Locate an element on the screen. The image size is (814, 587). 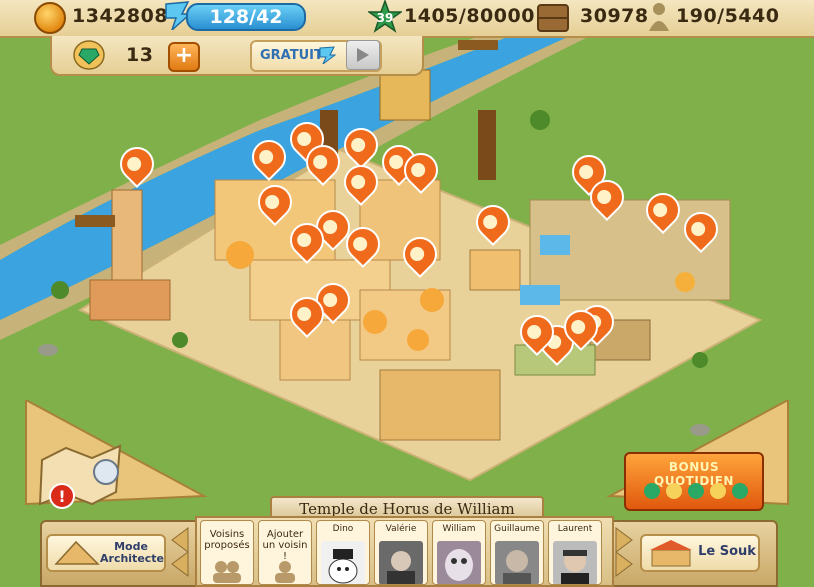
population-icon is located at coordinates (659, 17).